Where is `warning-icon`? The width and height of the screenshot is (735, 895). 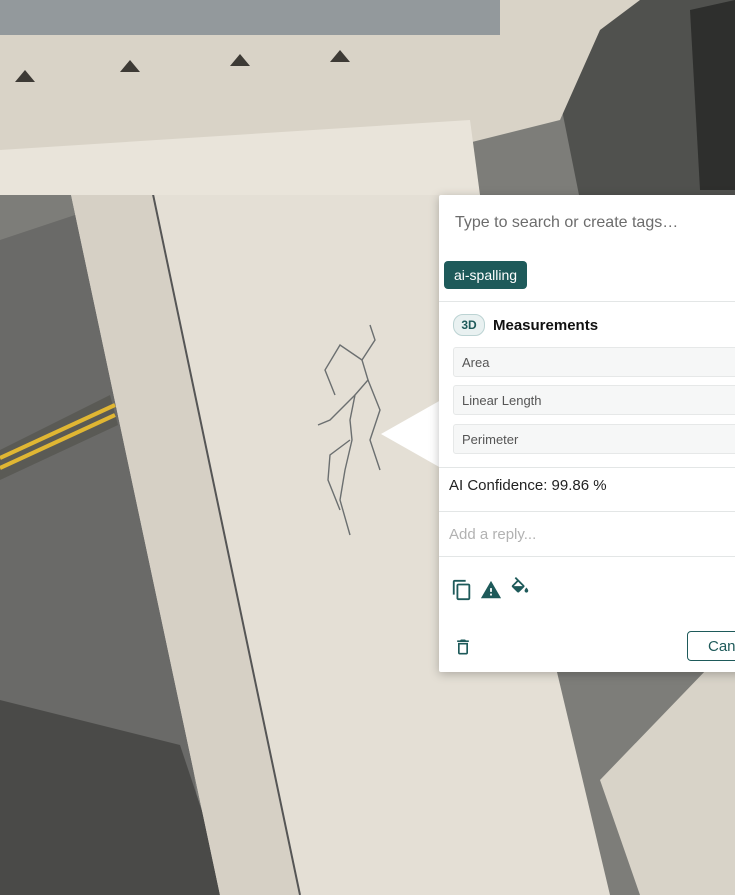
warning-icon is located at coordinates (491, 590).